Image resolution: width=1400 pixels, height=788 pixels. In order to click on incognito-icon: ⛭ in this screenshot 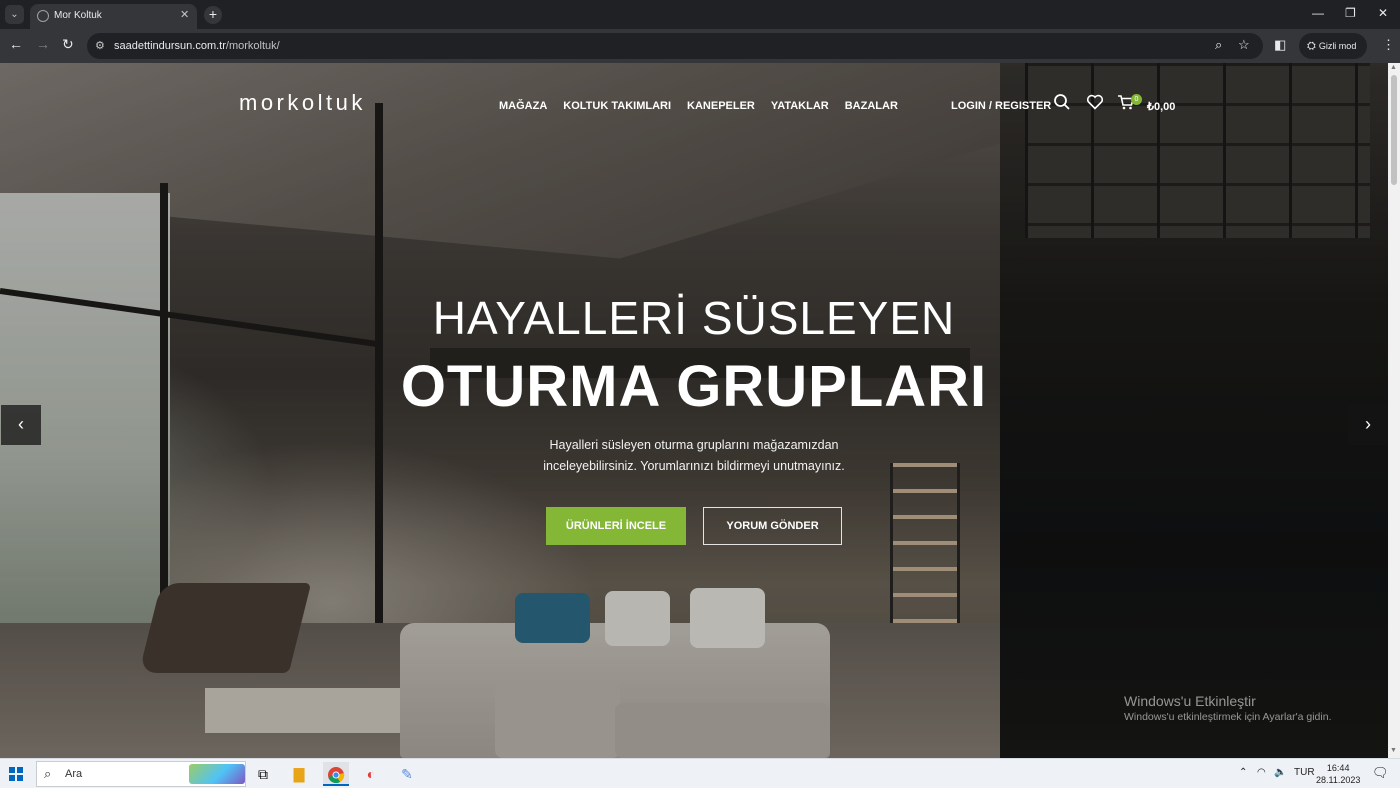, I will do `click(1311, 46)`.